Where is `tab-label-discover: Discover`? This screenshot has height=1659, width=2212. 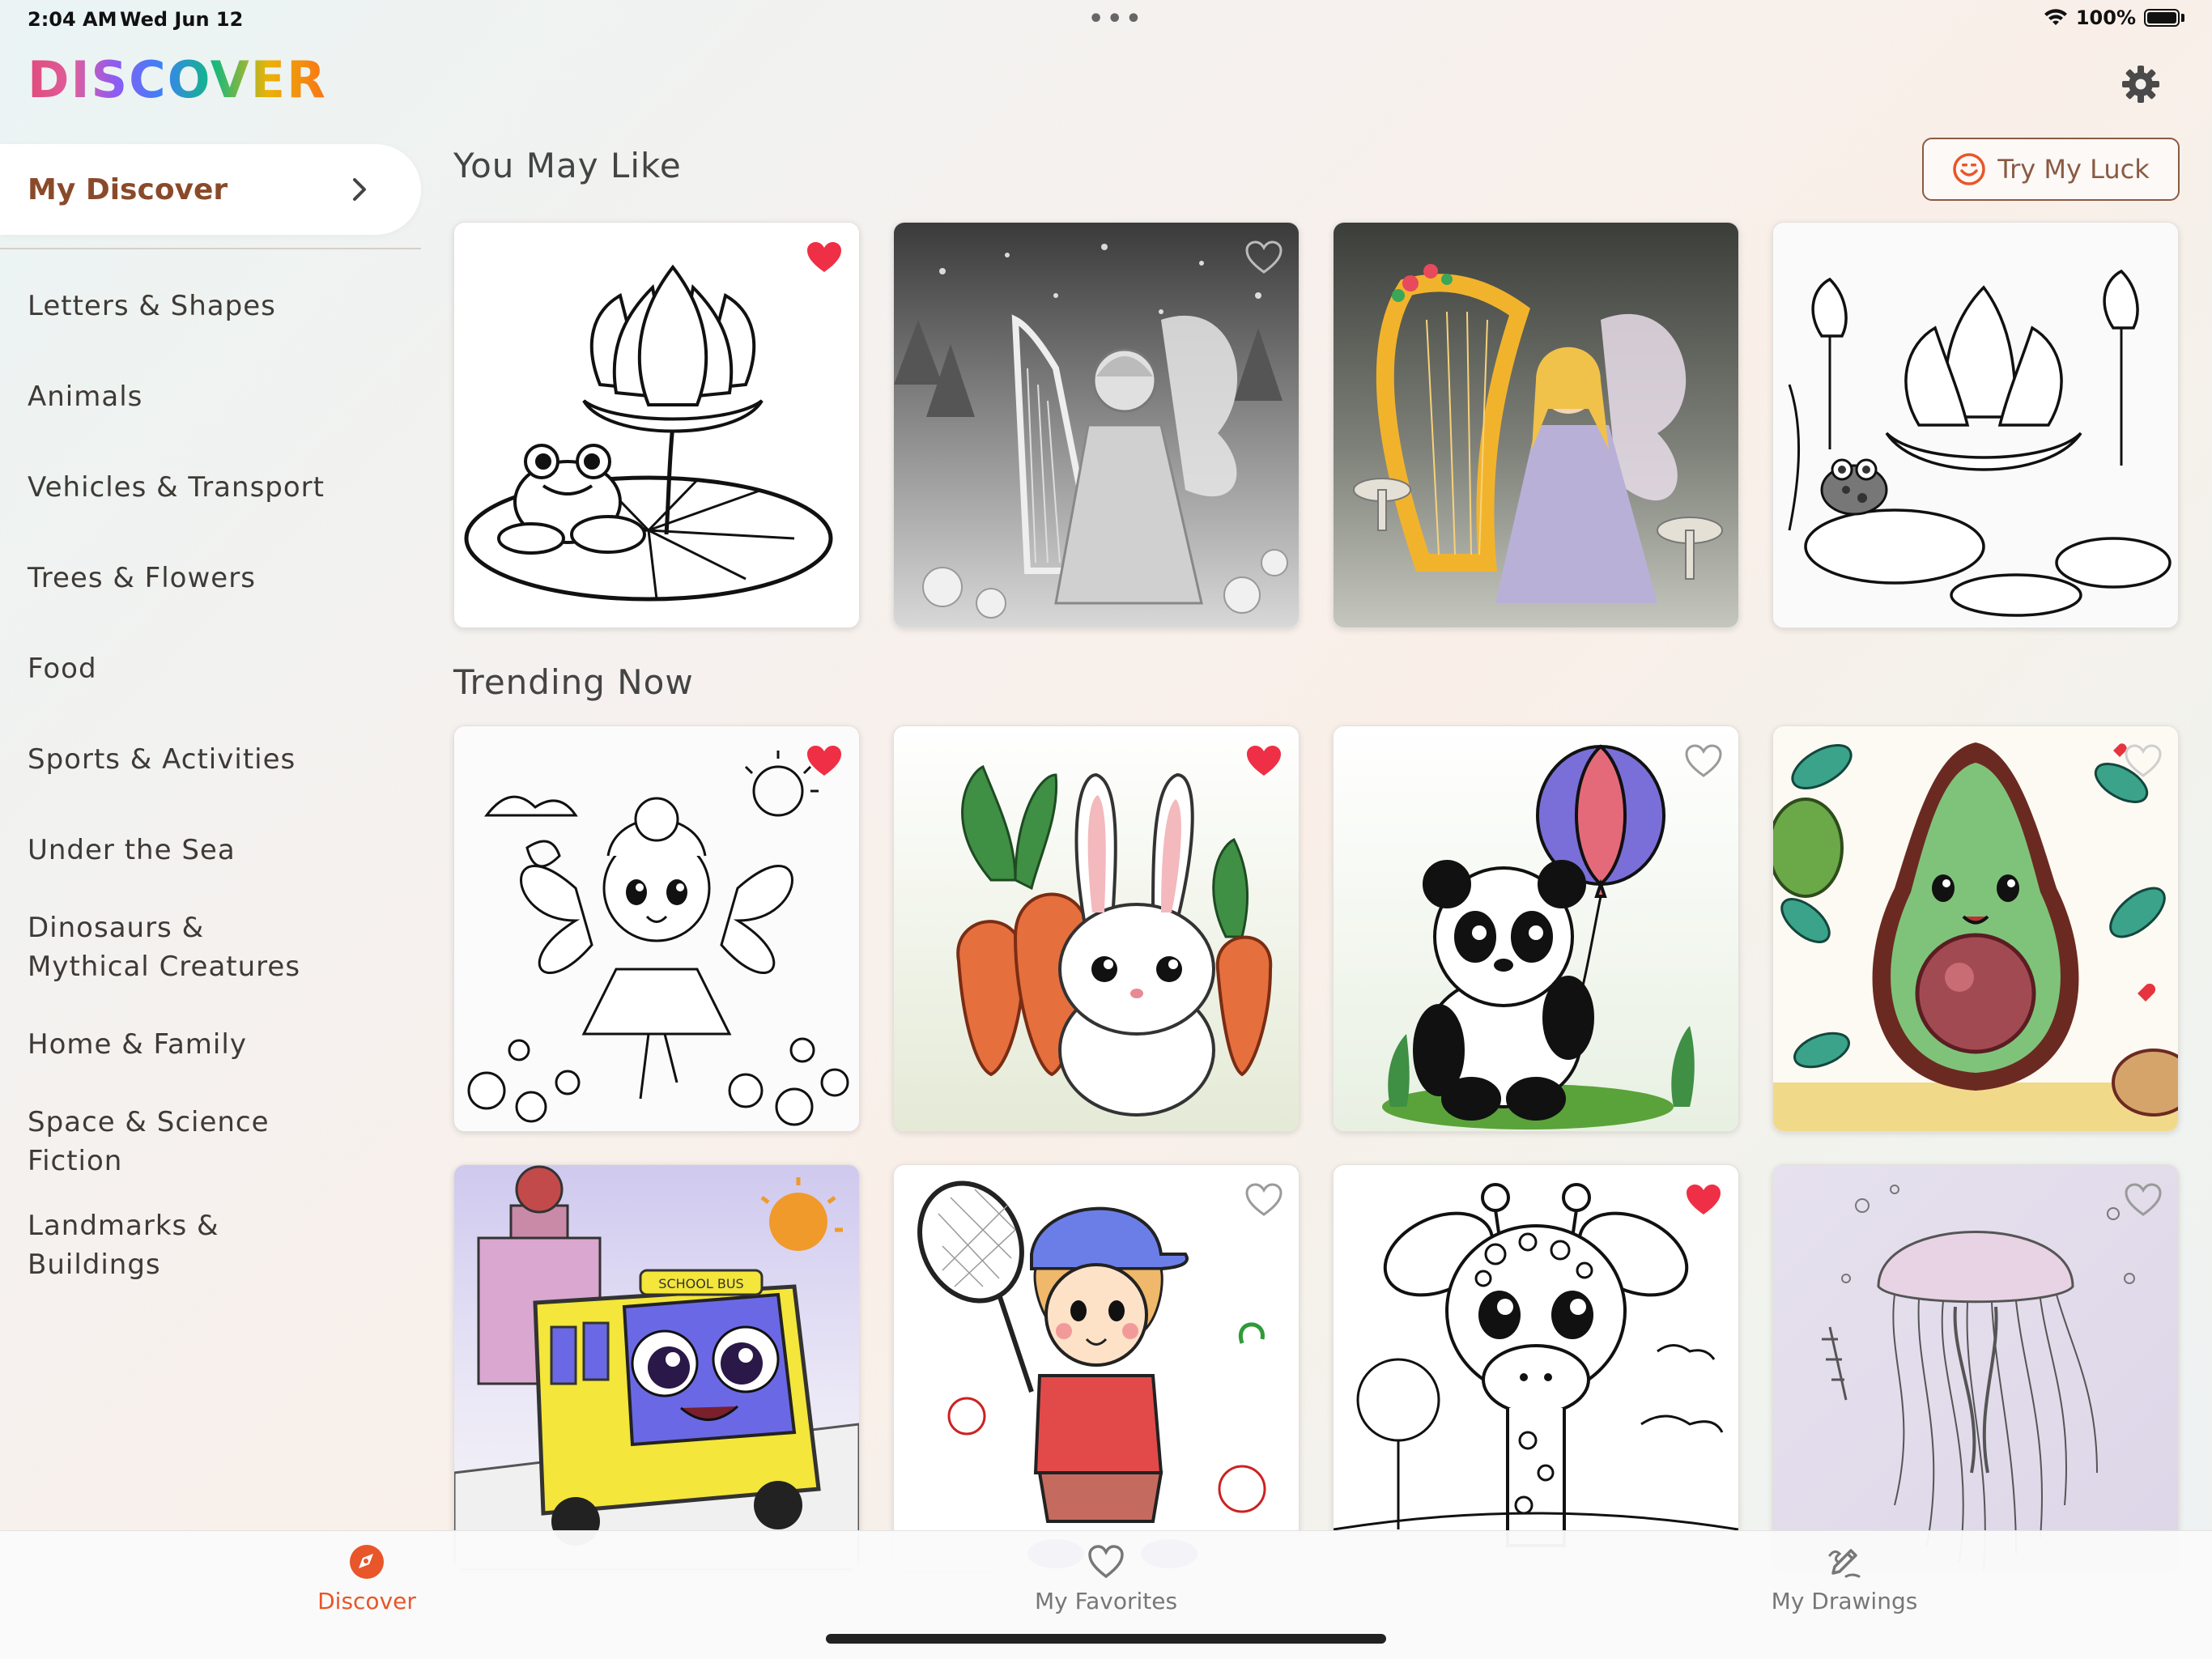 tab-label-discover: Discover is located at coordinates (366, 1601).